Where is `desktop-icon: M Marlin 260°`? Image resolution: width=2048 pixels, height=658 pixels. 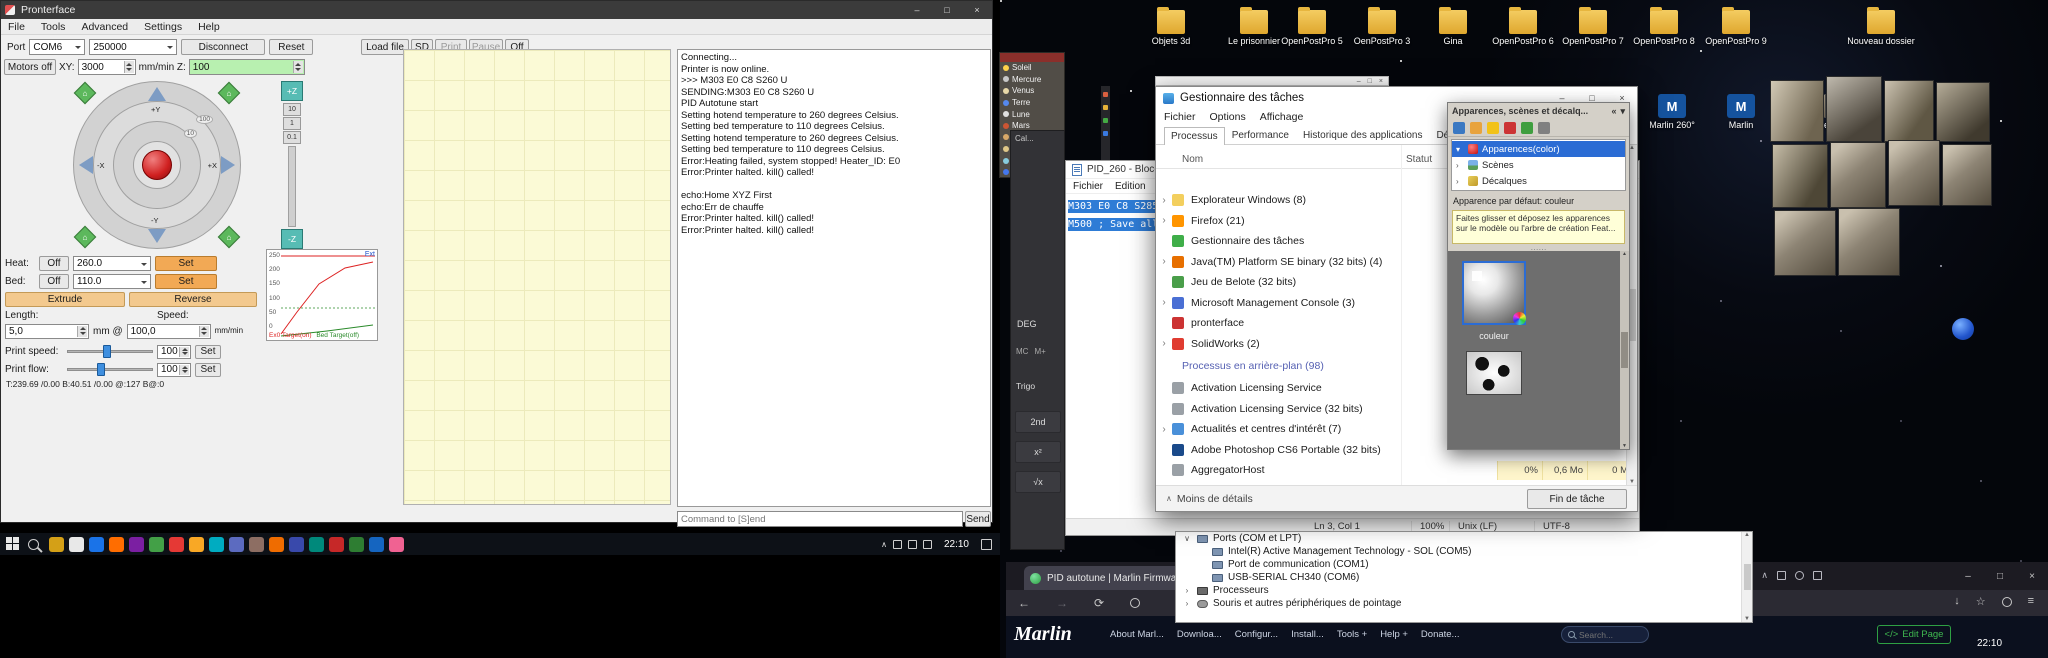 desktop-icon: M Marlin 260° is located at coordinates (1672, 112).